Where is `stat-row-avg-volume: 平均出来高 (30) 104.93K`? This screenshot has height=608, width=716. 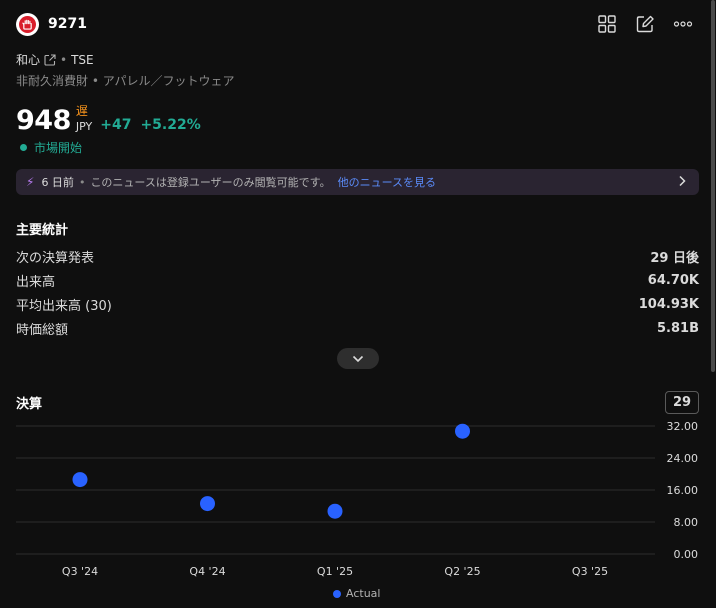 stat-row-avg-volume: 平均出来高 (30) 104.93K is located at coordinates (357, 304).